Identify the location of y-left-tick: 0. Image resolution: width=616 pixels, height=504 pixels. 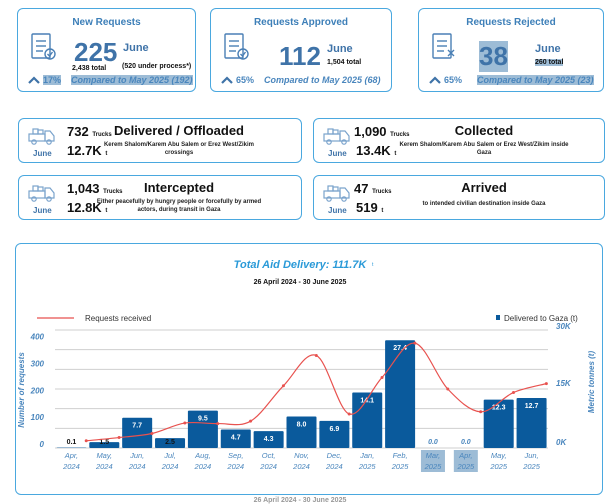
(42, 444).